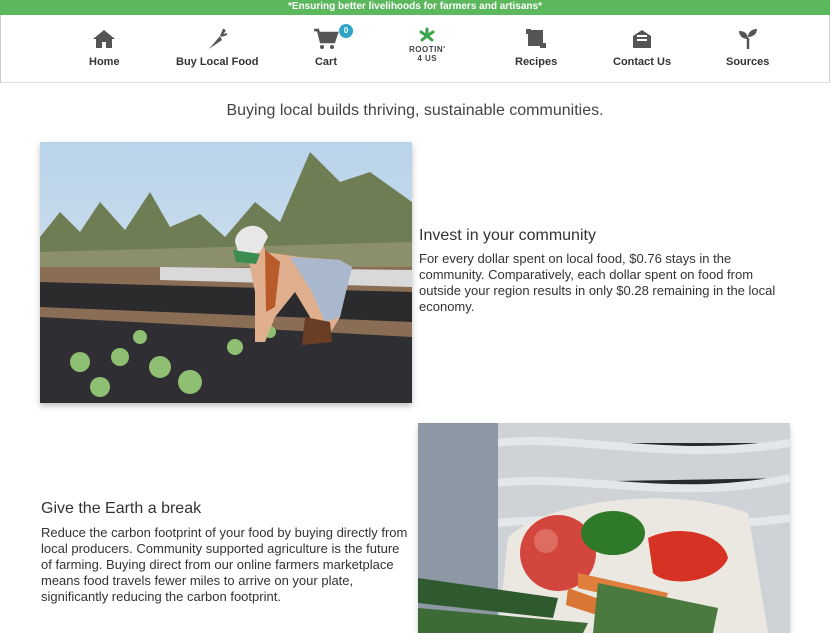 The height and width of the screenshot is (633, 830). What do you see at coordinates (642, 39) in the screenshot?
I see `mail-icon` at bounding box center [642, 39].